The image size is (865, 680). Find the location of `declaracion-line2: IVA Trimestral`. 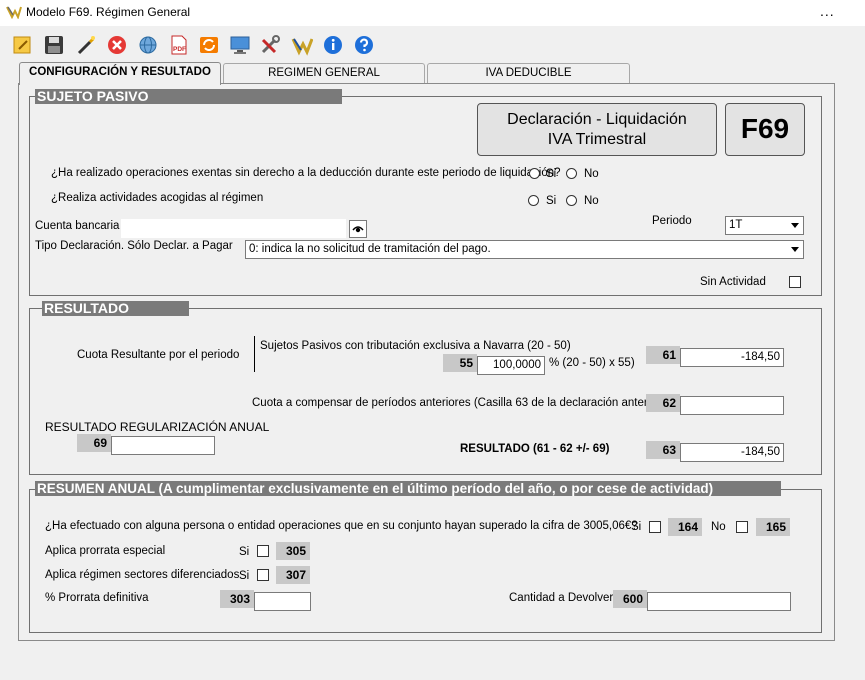

declaracion-line2: IVA Trimestral is located at coordinates (597, 139).